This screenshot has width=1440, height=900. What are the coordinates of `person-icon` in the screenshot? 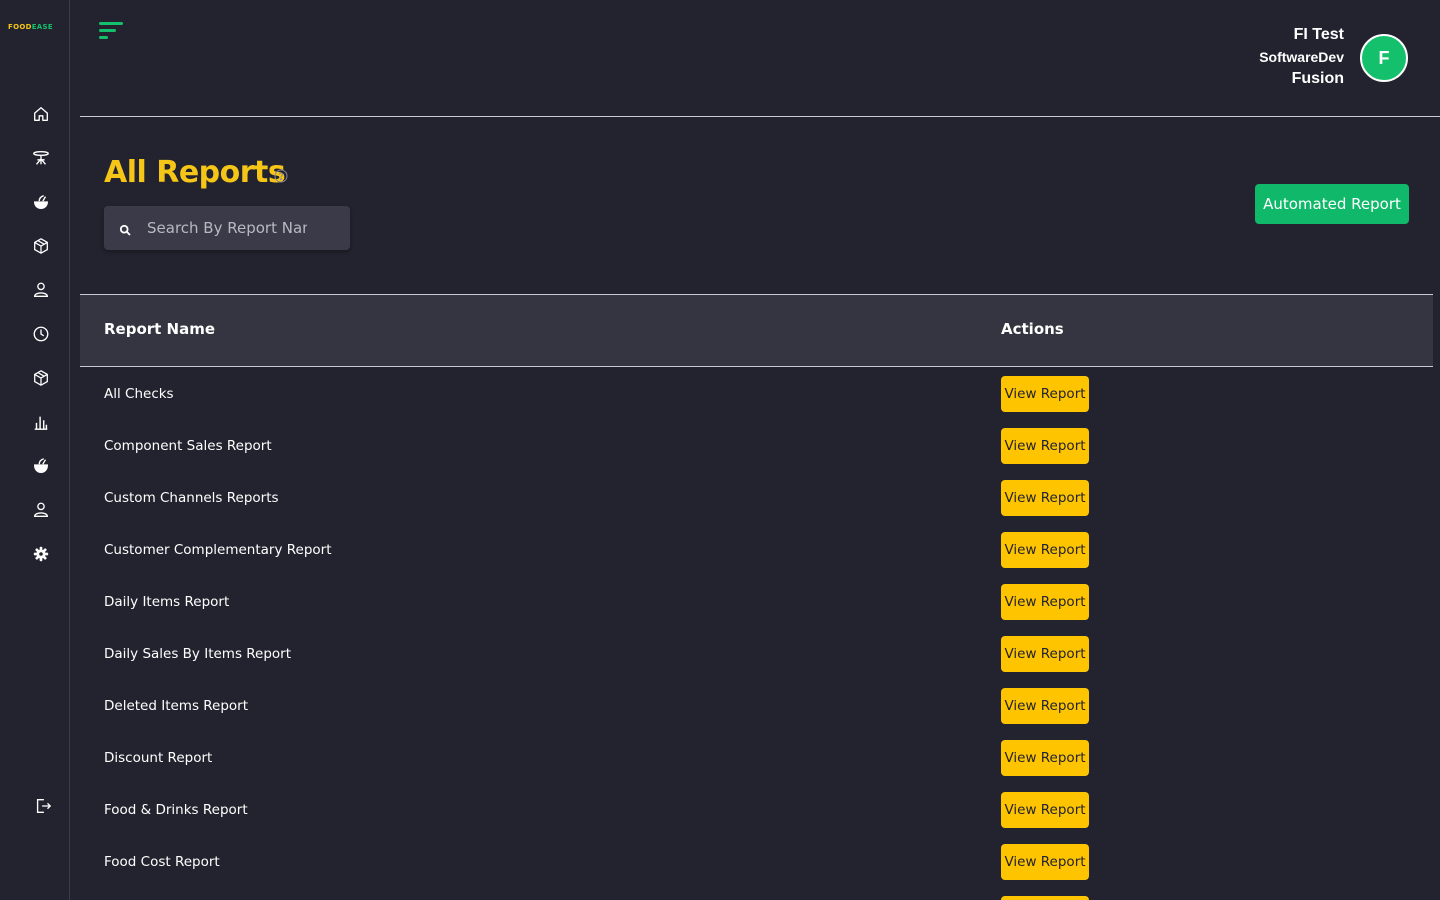 It's located at (41, 510).